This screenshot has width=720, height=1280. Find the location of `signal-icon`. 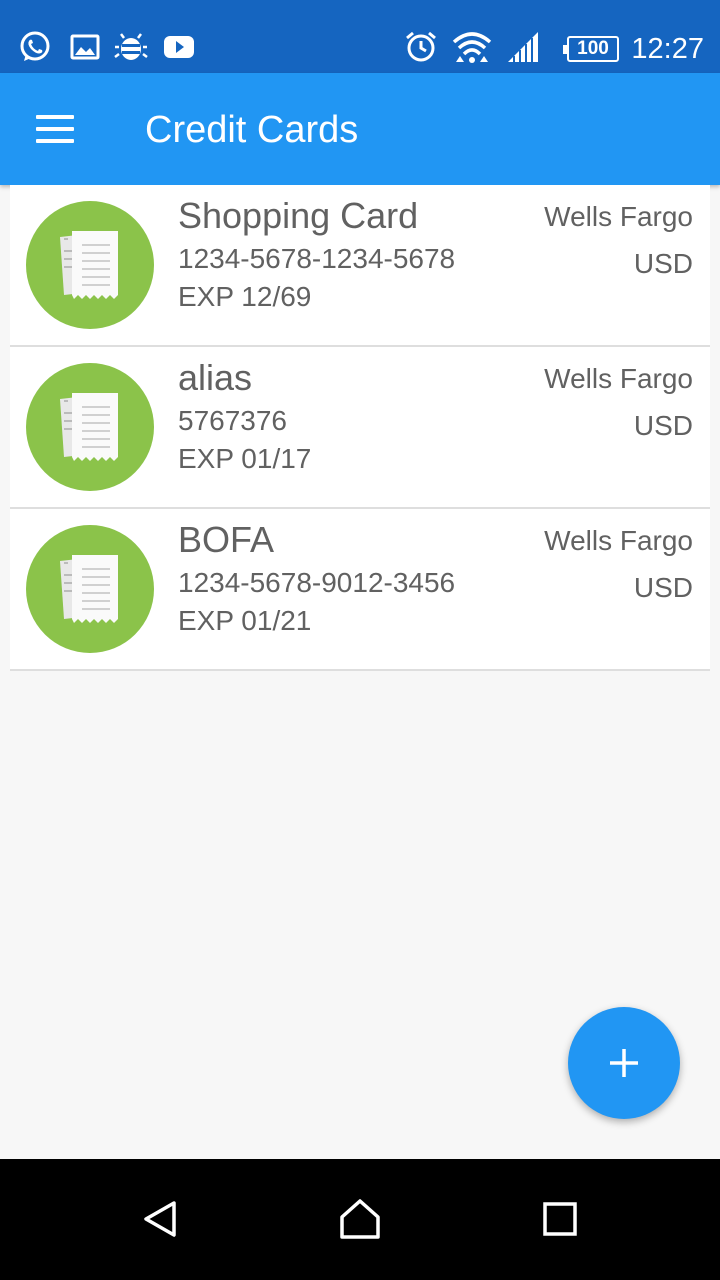

signal-icon is located at coordinates (523, 47).